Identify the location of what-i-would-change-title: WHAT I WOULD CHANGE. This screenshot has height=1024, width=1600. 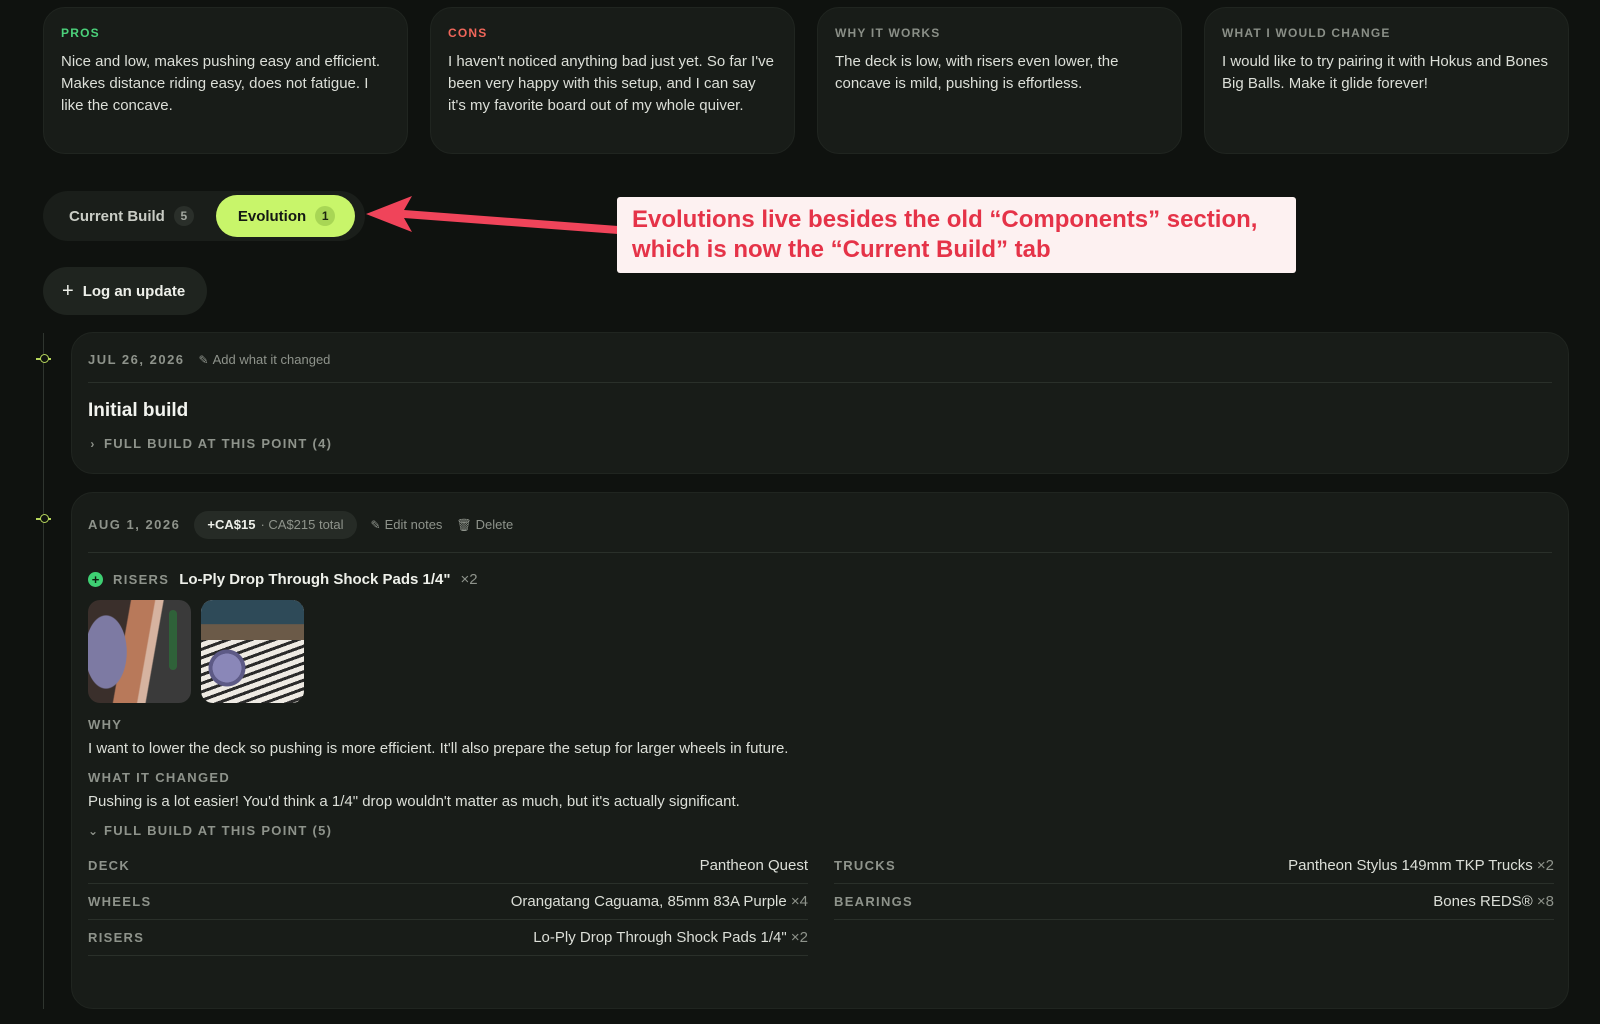
(1306, 33).